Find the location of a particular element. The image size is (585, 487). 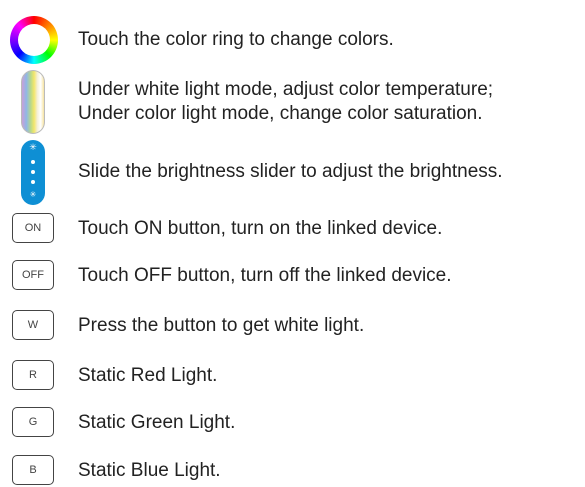

on-button: ON is located at coordinates (33, 228).